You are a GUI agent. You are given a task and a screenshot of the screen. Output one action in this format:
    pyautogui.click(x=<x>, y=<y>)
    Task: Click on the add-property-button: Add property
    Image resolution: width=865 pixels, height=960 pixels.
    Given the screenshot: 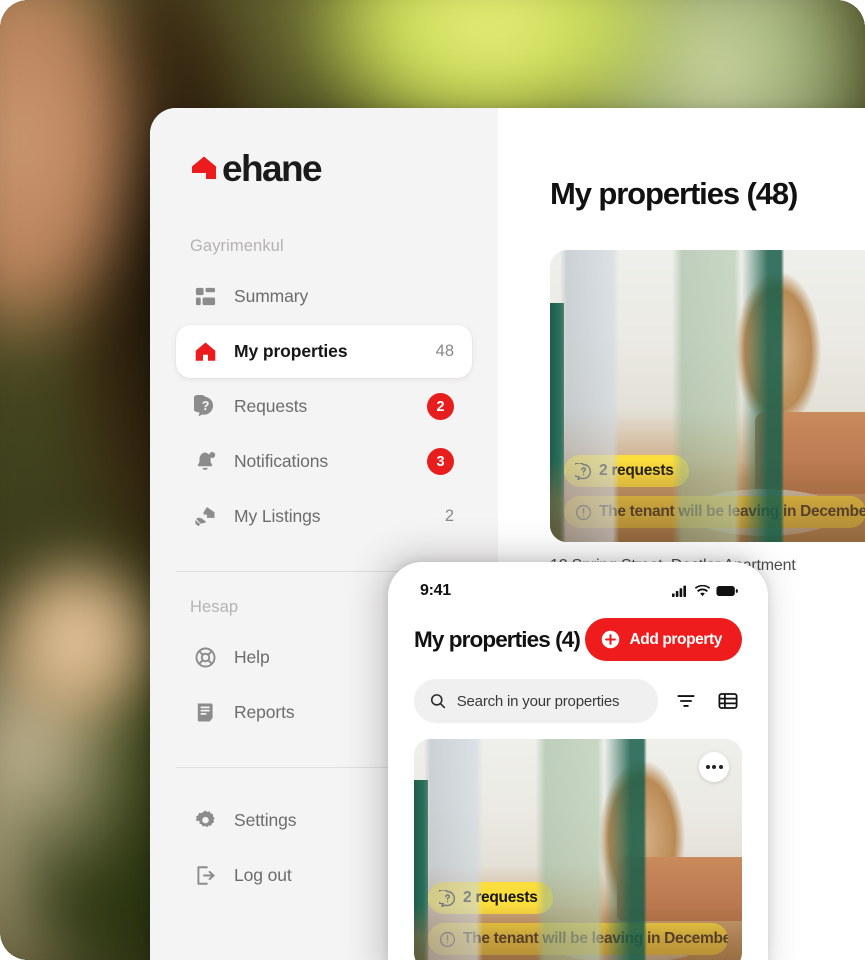 What is the action you would take?
    pyautogui.click(x=663, y=639)
    